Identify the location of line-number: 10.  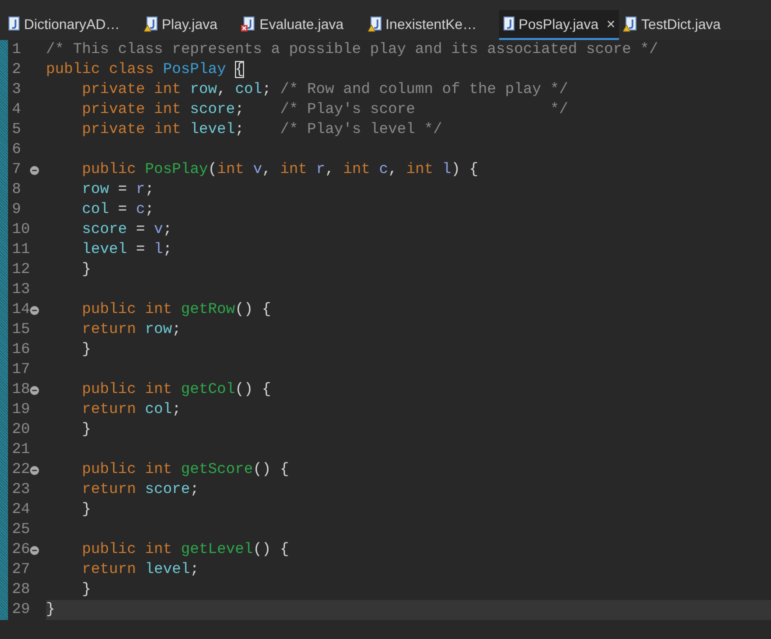
(20, 230).